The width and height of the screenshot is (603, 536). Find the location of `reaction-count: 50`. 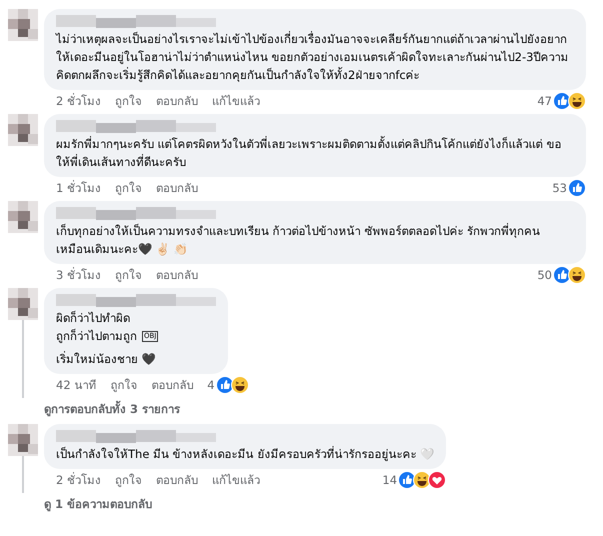

reaction-count: 50 is located at coordinates (544, 275).